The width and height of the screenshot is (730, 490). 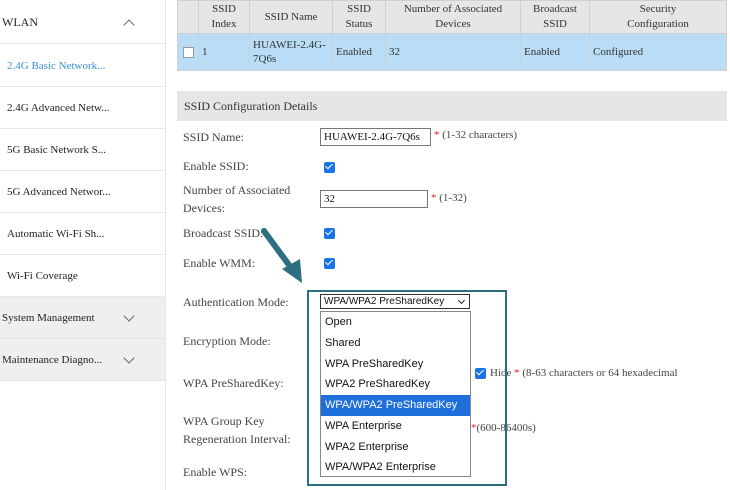 What do you see at coordinates (215, 472) in the screenshot?
I see `enable-wps-label: Enable WPS:` at bounding box center [215, 472].